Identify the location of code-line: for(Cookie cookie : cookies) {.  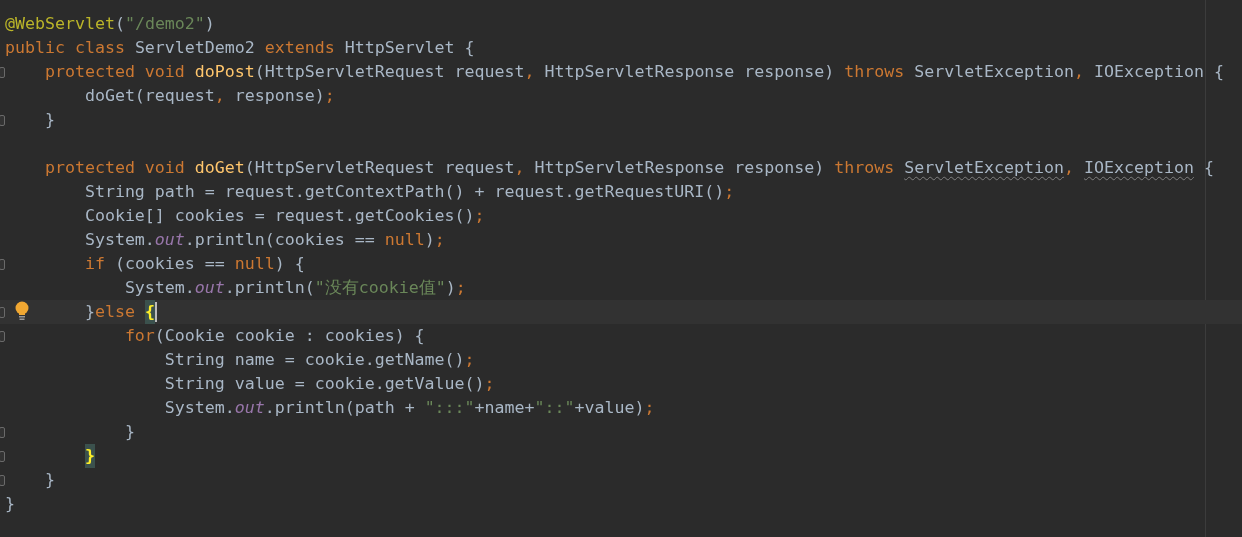
(274, 336).